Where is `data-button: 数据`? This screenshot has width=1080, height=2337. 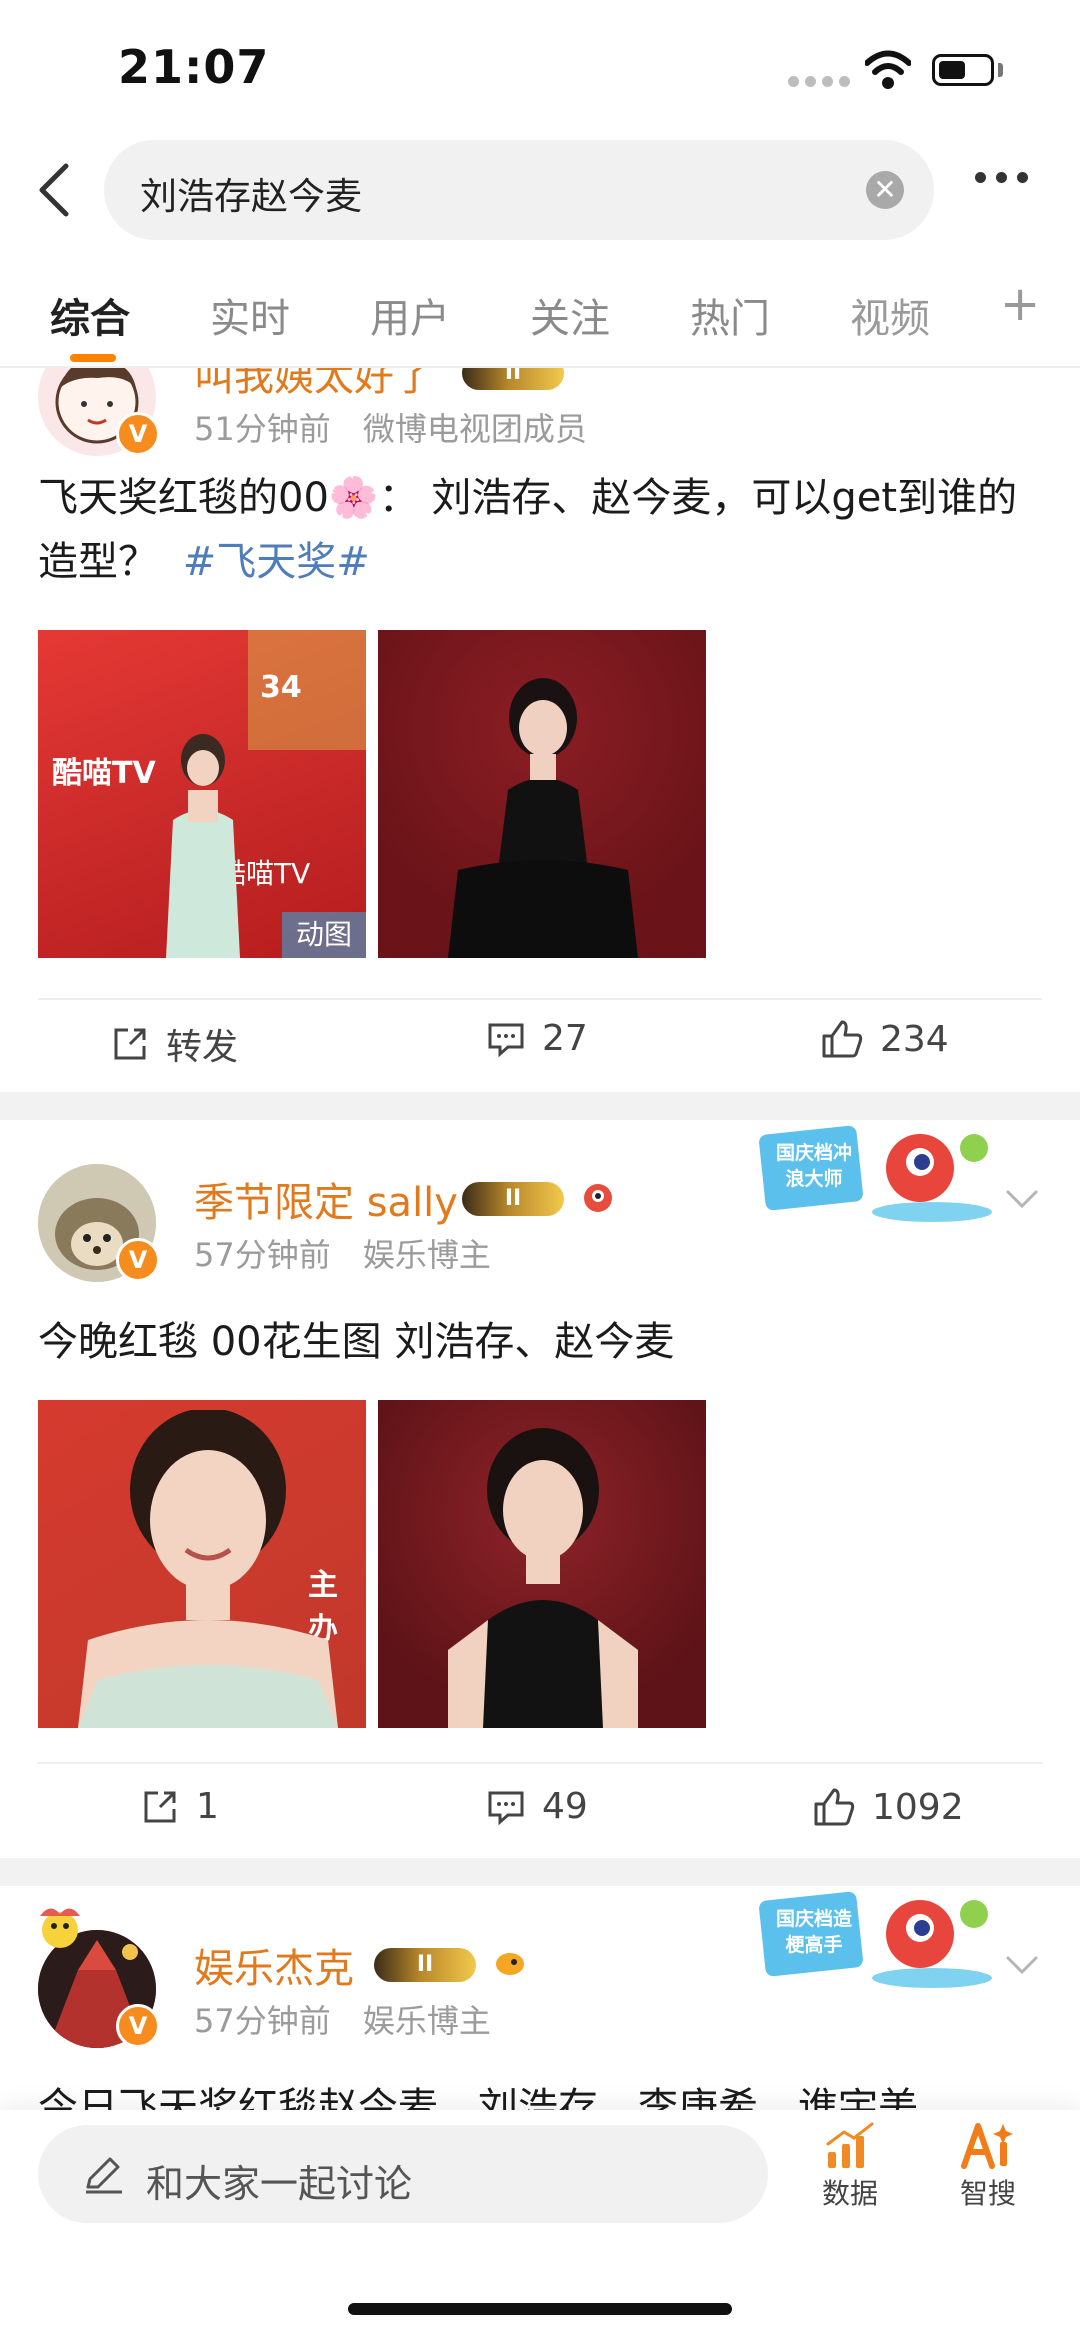 data-button: 数据 is located at coordinates (850, 2166).